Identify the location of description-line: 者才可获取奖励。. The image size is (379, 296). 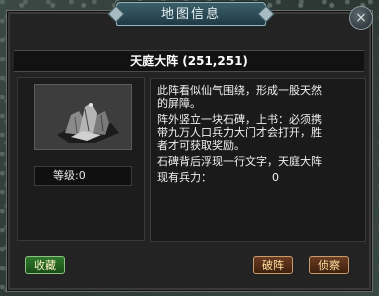
(201, 145).